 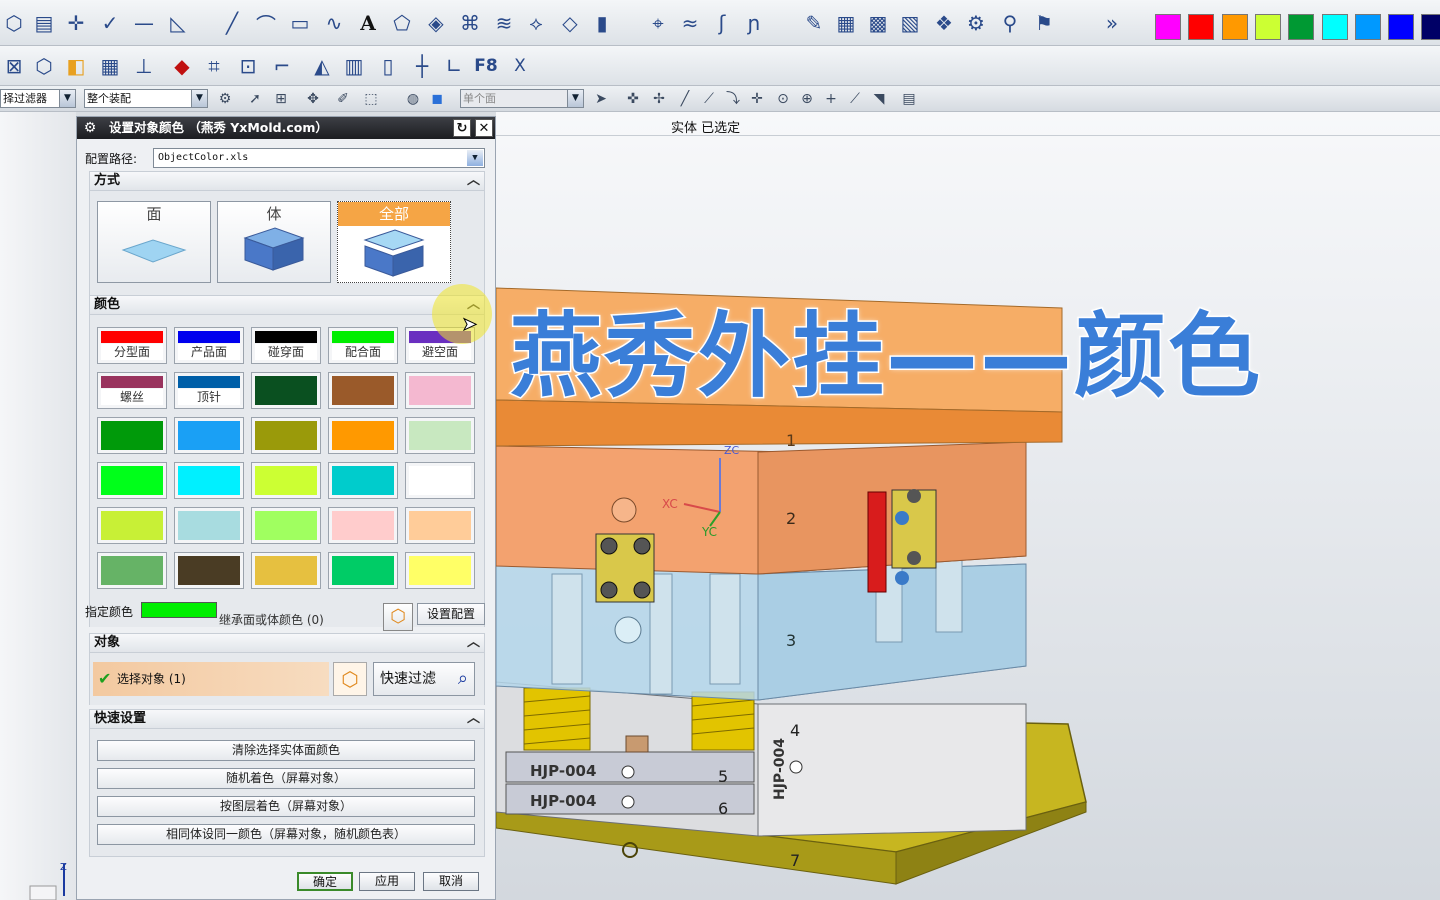 What do you see at coordinates (413, 99) in the screenshot?
I see `body-icon: ◍` at bounding box center [413, 99].